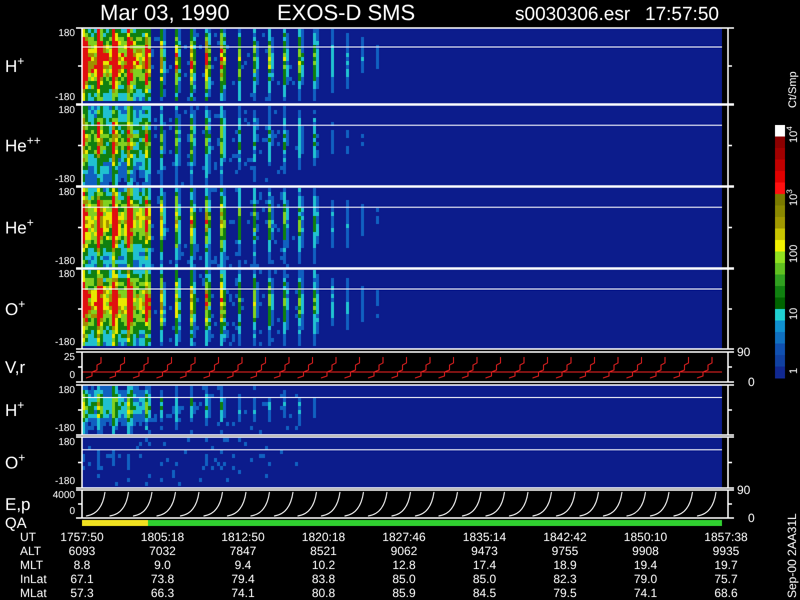 This screenshot has width=800, height=600. I want to click on axis-tick-label: 4000, so click(63, 495).